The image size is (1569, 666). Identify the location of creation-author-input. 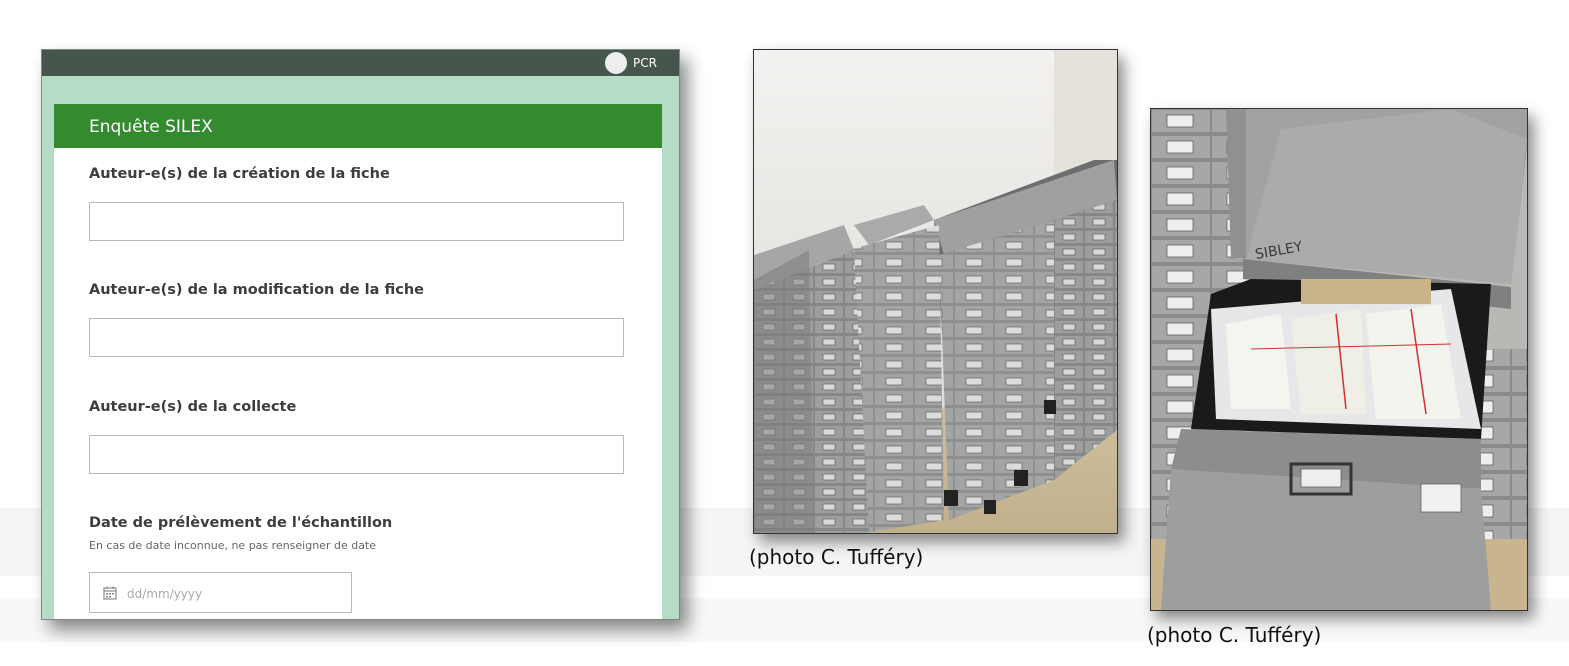
(356, 221).